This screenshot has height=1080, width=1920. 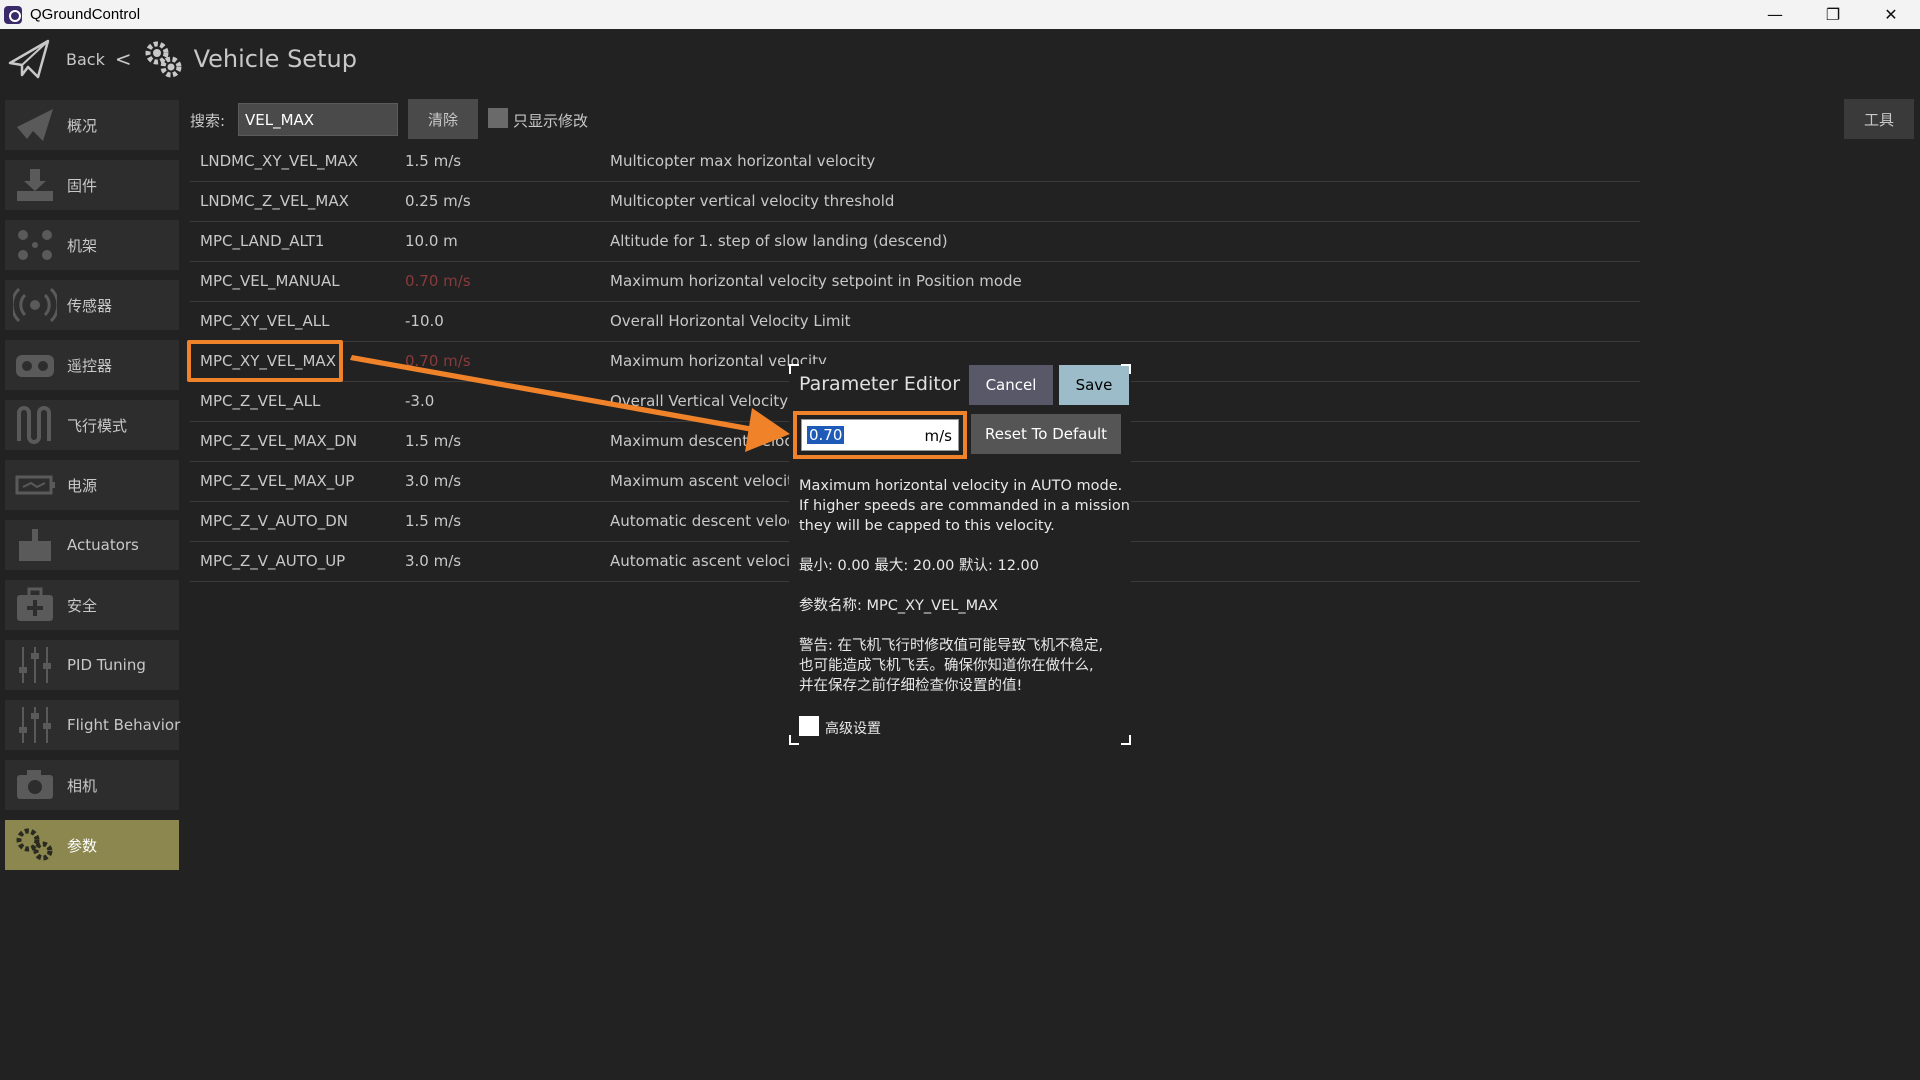 I want to click on param-description: Maximum descent velocity, so click(x=711, y=441).